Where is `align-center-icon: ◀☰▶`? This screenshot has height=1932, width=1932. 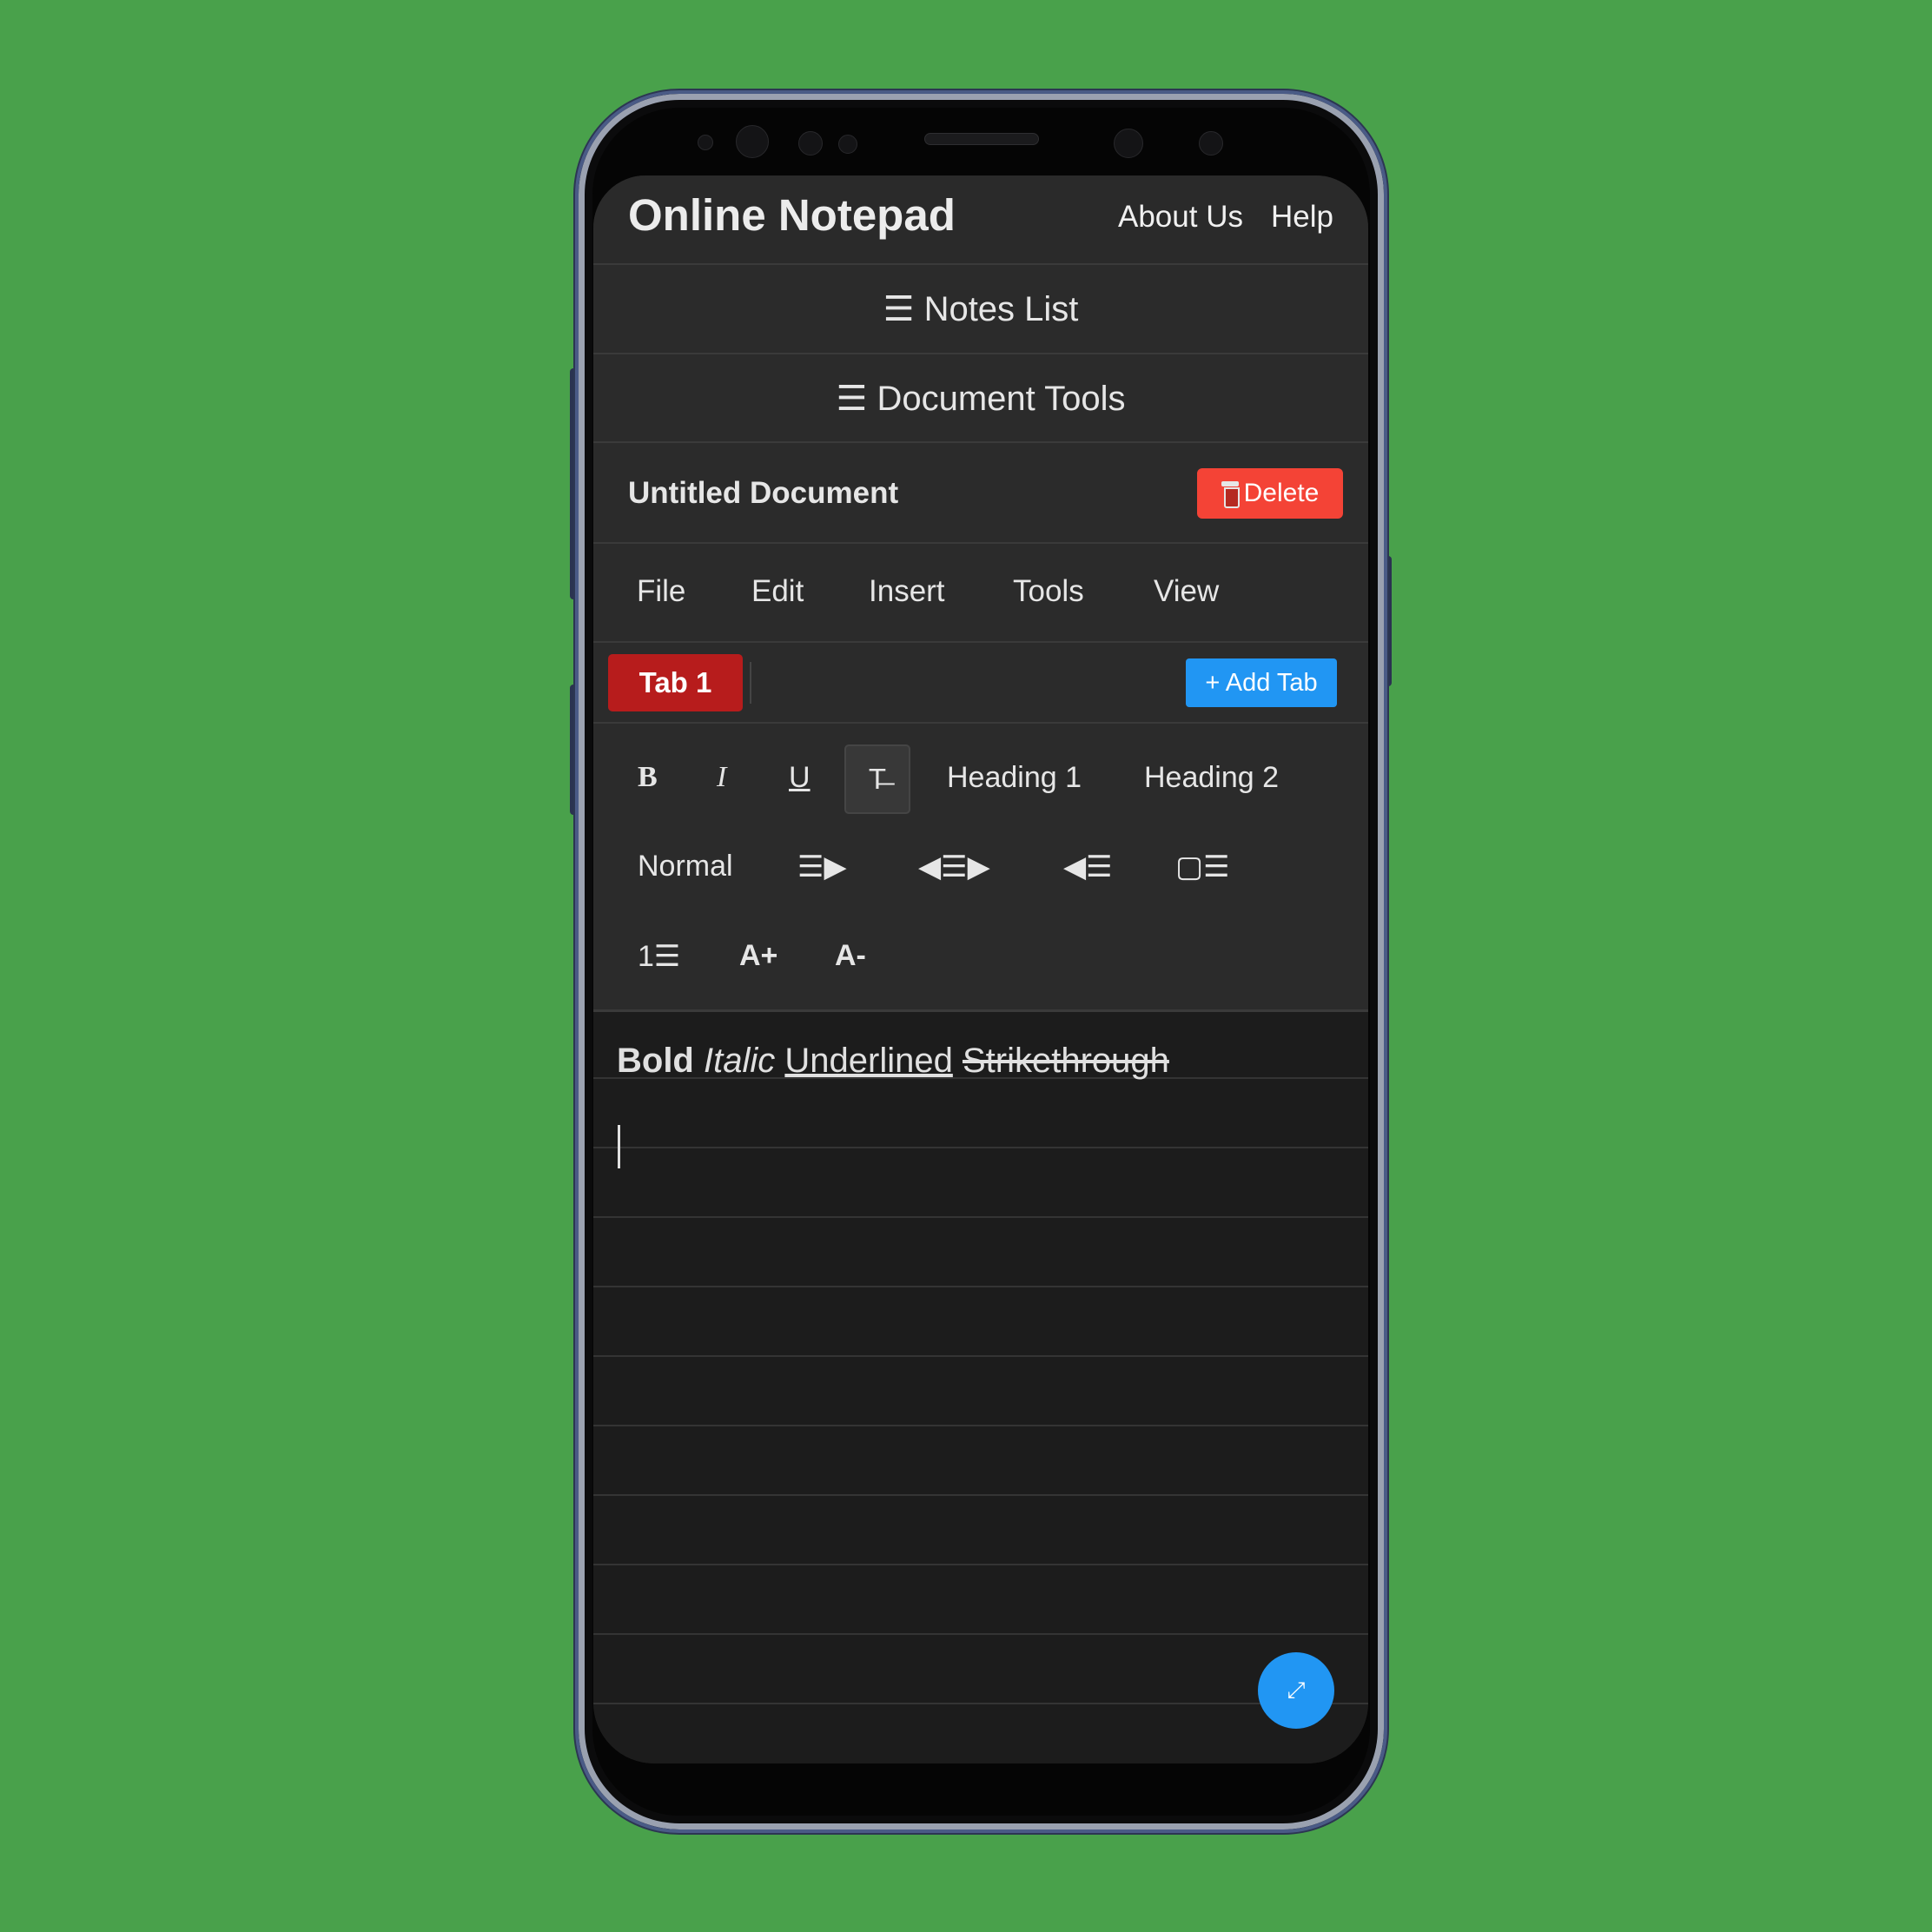 align-center-icon: ◀☰▶ is located at coordinates (954, 867).